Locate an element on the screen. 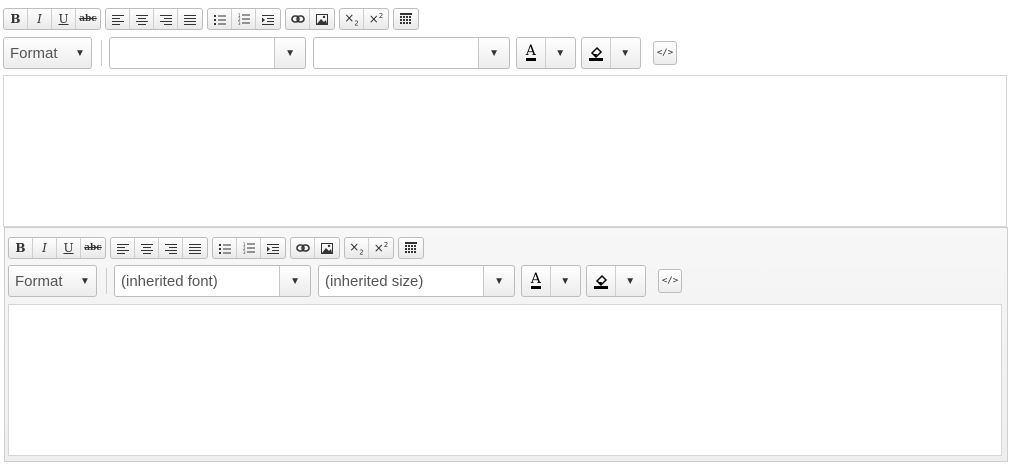  align-left-icon is located at coordinates (117, 19).